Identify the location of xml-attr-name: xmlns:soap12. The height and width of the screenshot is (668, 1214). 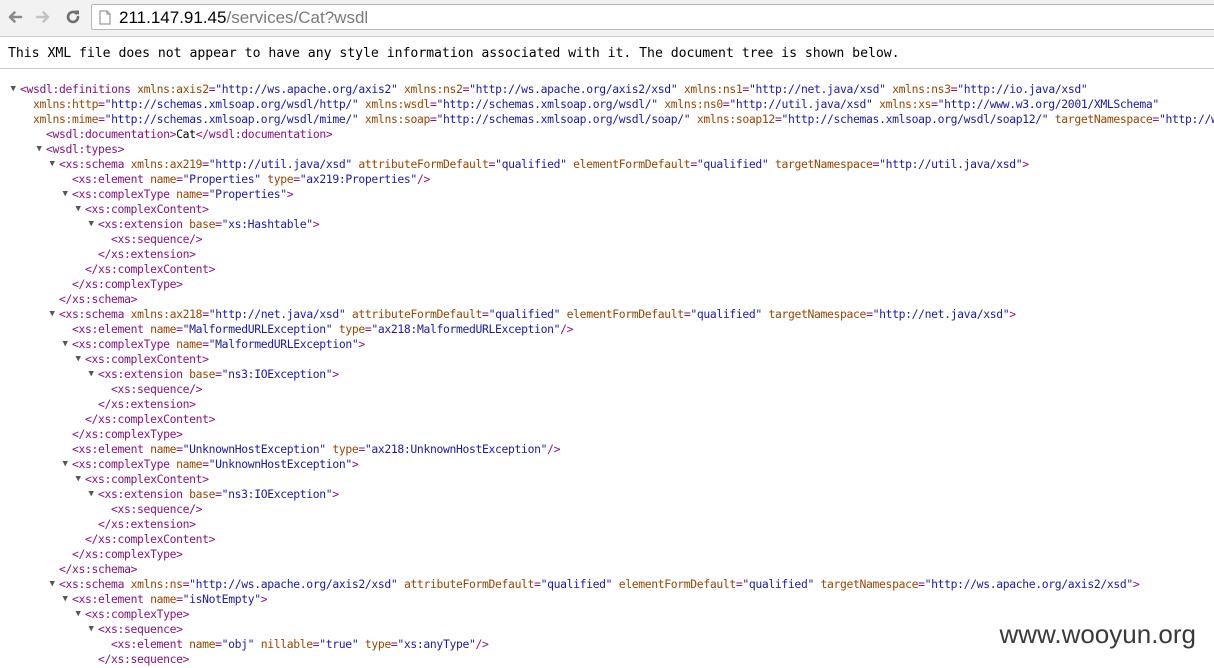
(735, 119).